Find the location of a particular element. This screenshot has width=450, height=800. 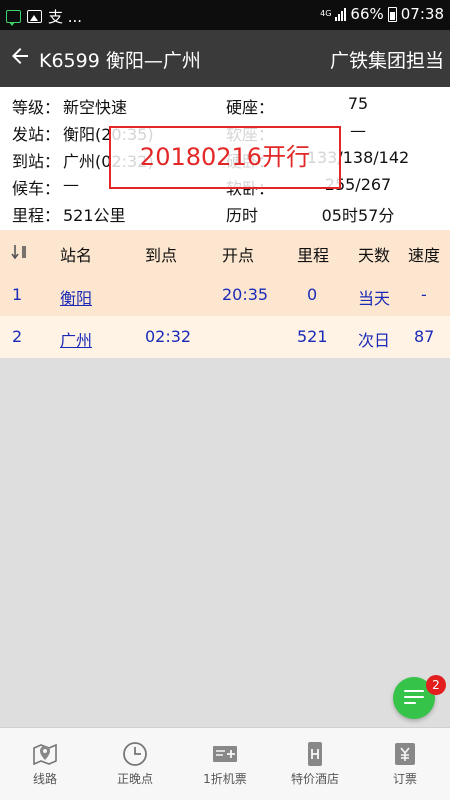

signal-icon is located at coordinates (341, 14).